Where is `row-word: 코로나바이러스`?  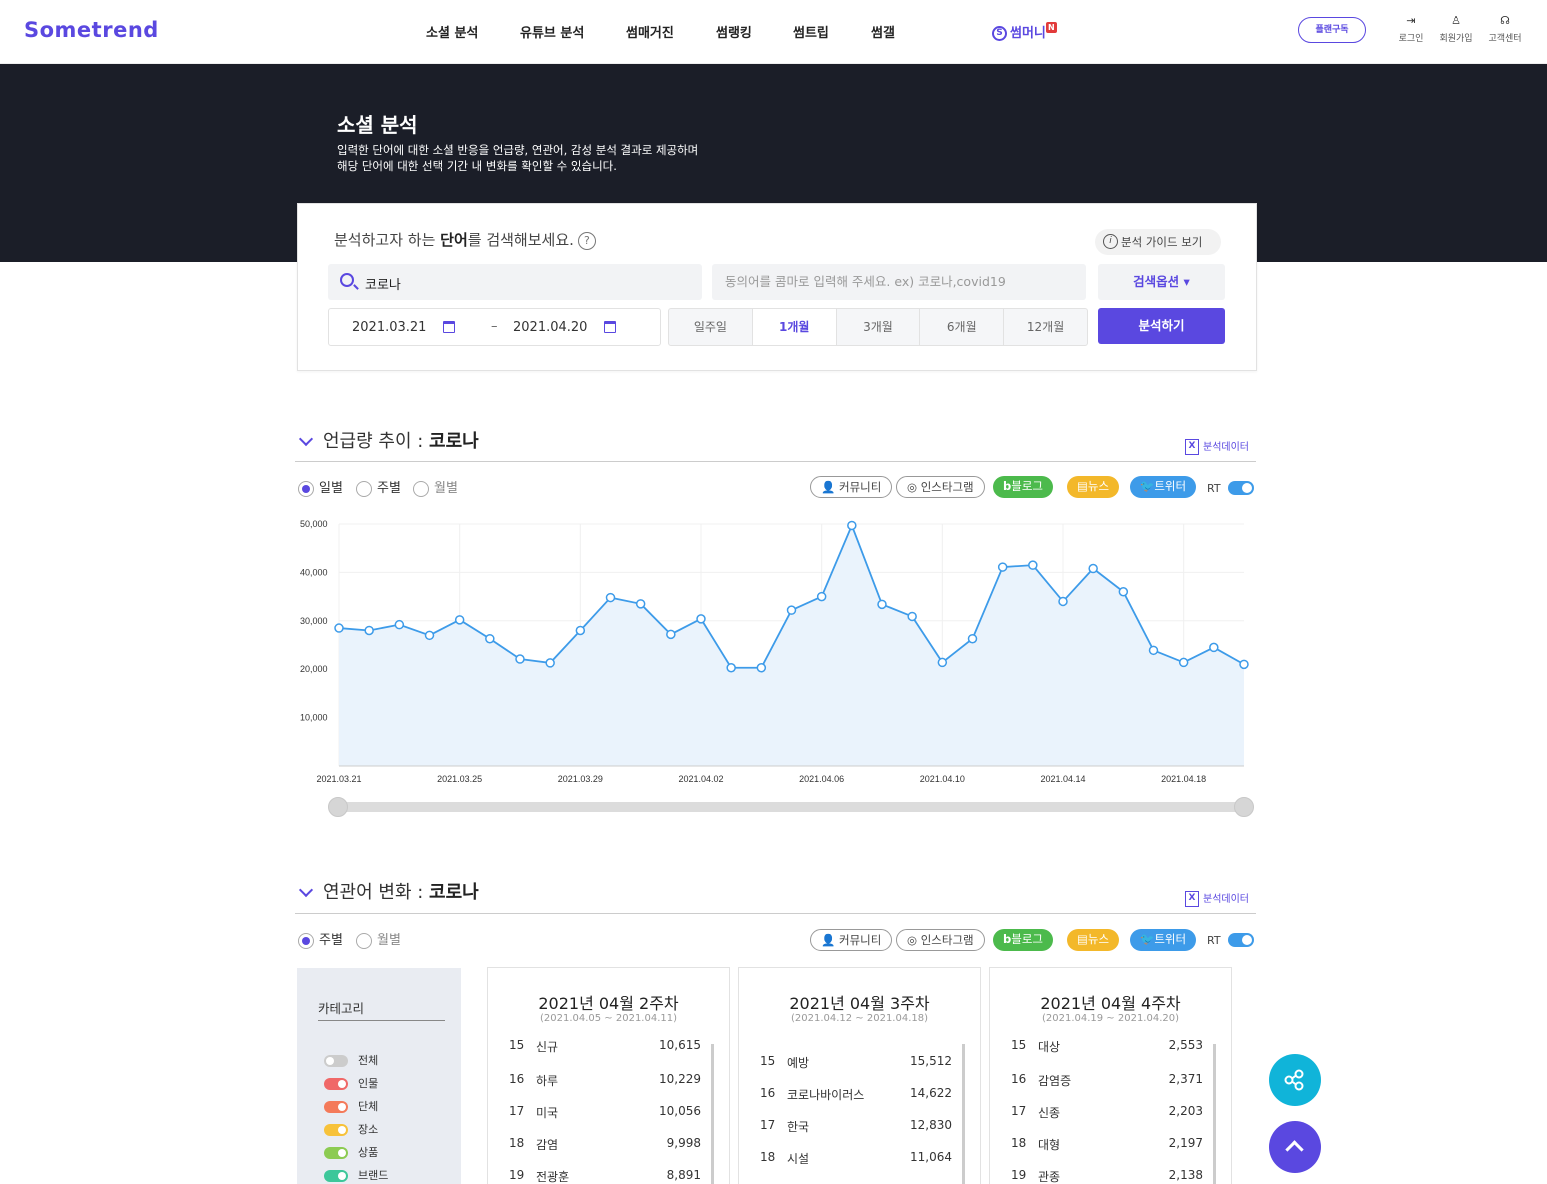 row-word: 코로나바이러스 is located at coordinates (826, 1095).